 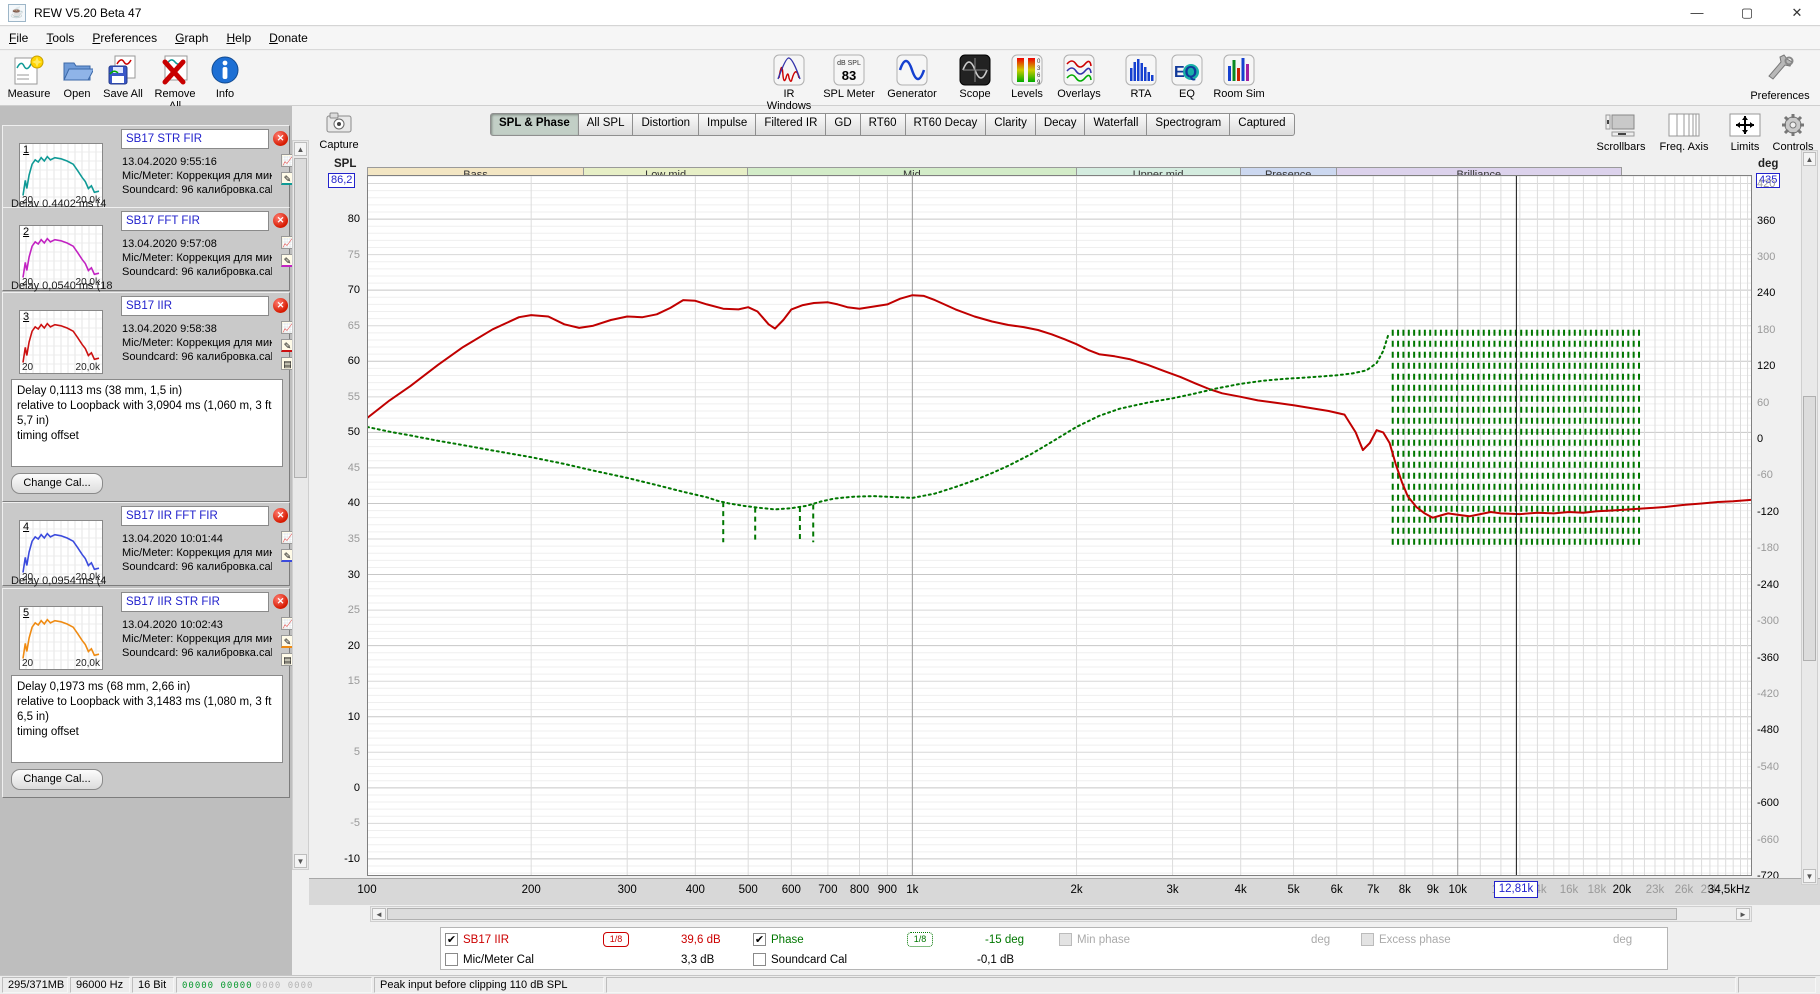 What do you see at coordinates (451, 959) in the screenshot?
I see `mic-meter-cal-checkbox` at bounding box center [451, 959].